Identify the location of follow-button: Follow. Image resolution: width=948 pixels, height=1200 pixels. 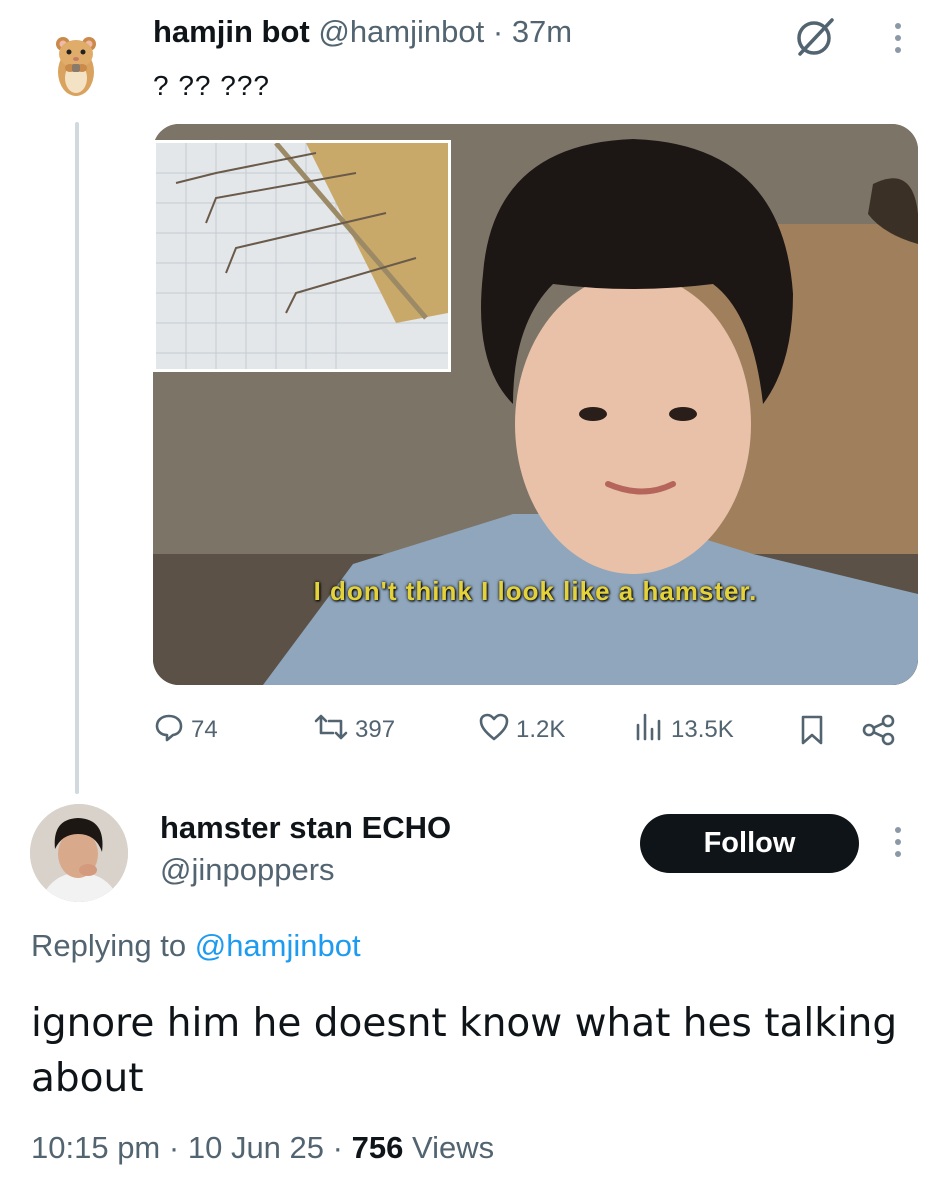
(749, 843).